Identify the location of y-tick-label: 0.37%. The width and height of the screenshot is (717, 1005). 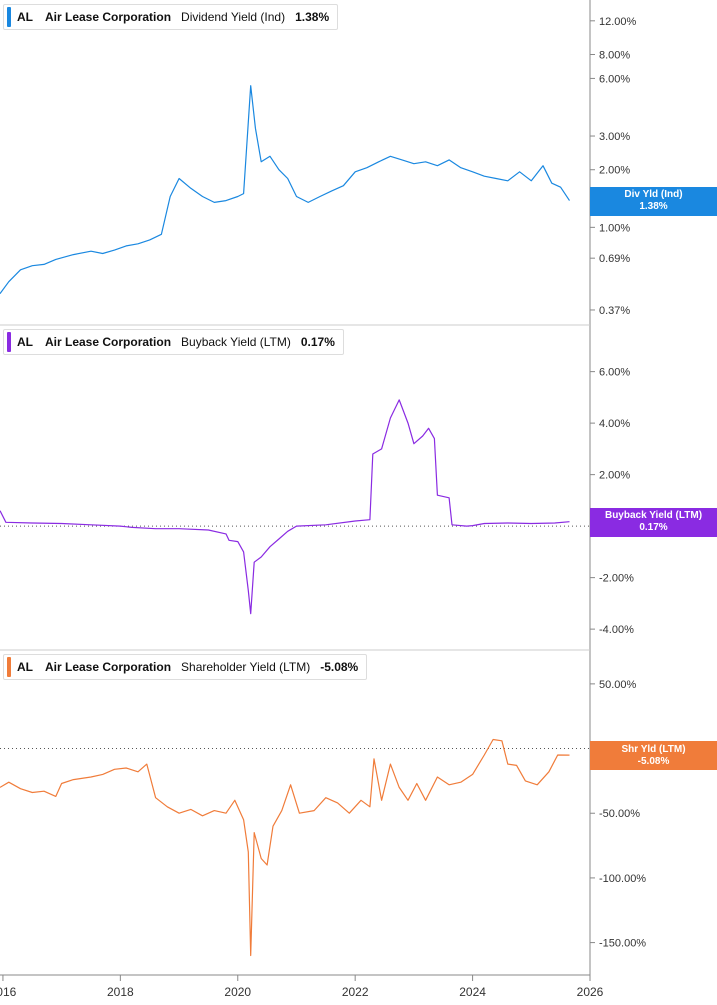
(614, 311).